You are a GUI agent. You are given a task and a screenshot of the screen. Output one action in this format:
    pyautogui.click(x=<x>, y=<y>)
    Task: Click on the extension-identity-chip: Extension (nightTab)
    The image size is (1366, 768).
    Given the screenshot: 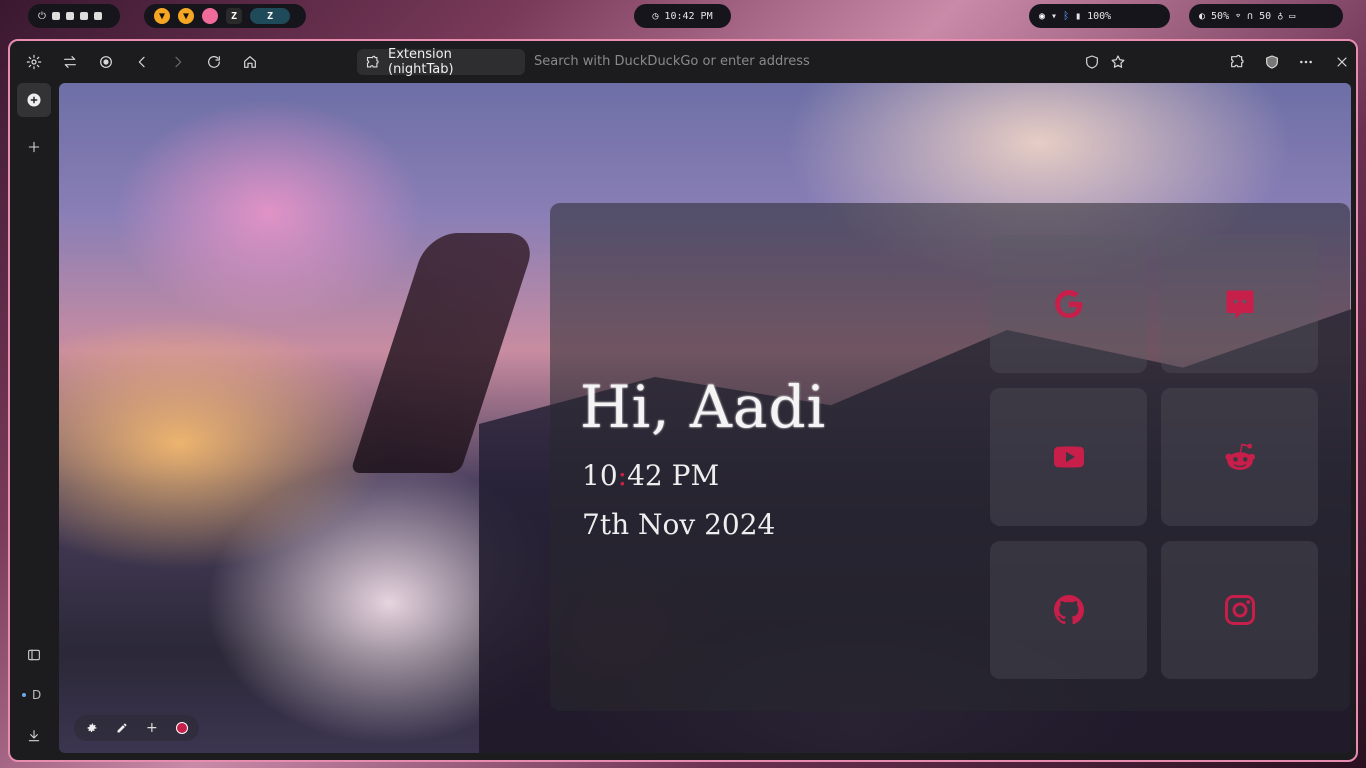 What is the action you would take?
    pyautogui.click(x=441, y=62)
    